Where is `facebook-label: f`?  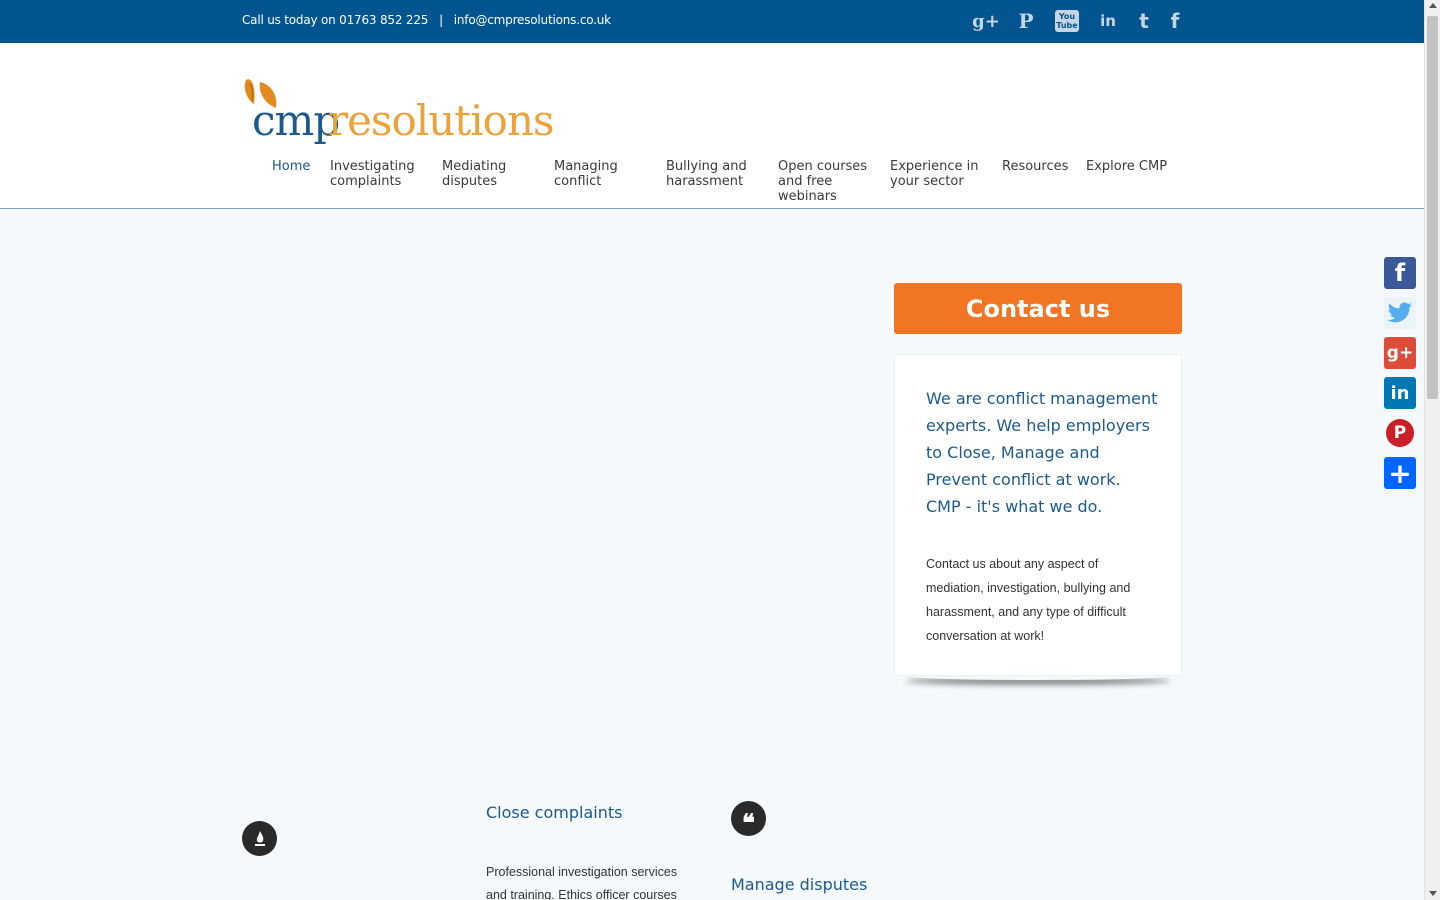 facebook-label: f is located at coordinates (1175, 21).